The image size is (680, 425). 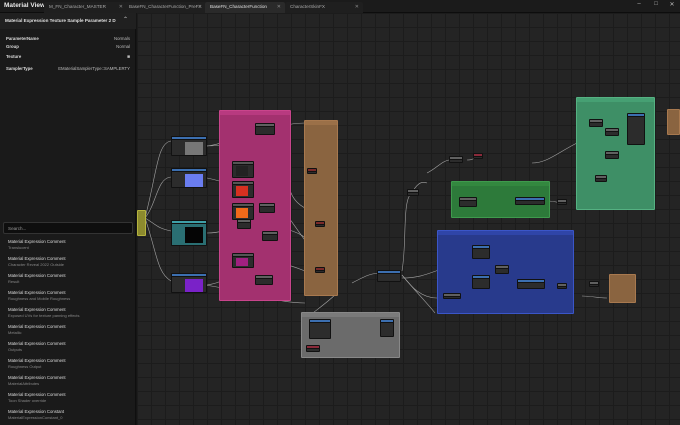 What do you see at coordinates (70, 281) in the screenshot?
I see `list-item: Material Expression Comment Result` at bounding box center [70, 281].